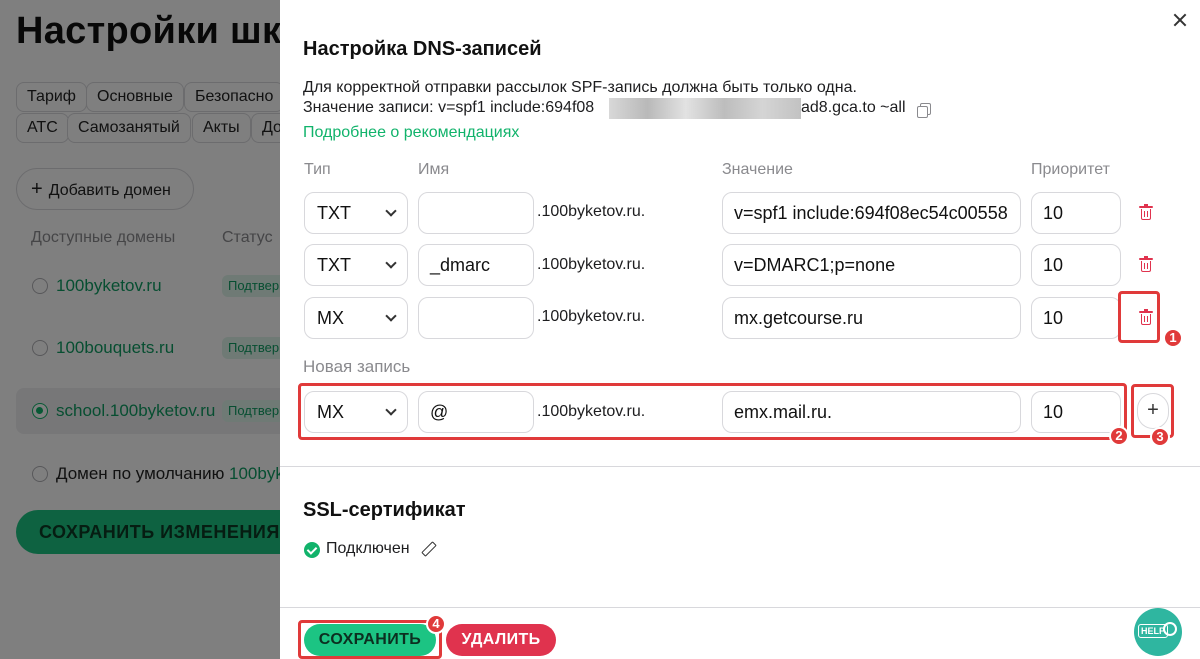 This screenshot has width=1200, height=659. I want to click on recommendations-link: Подробнее о рекомендациях, so click(411, 133).